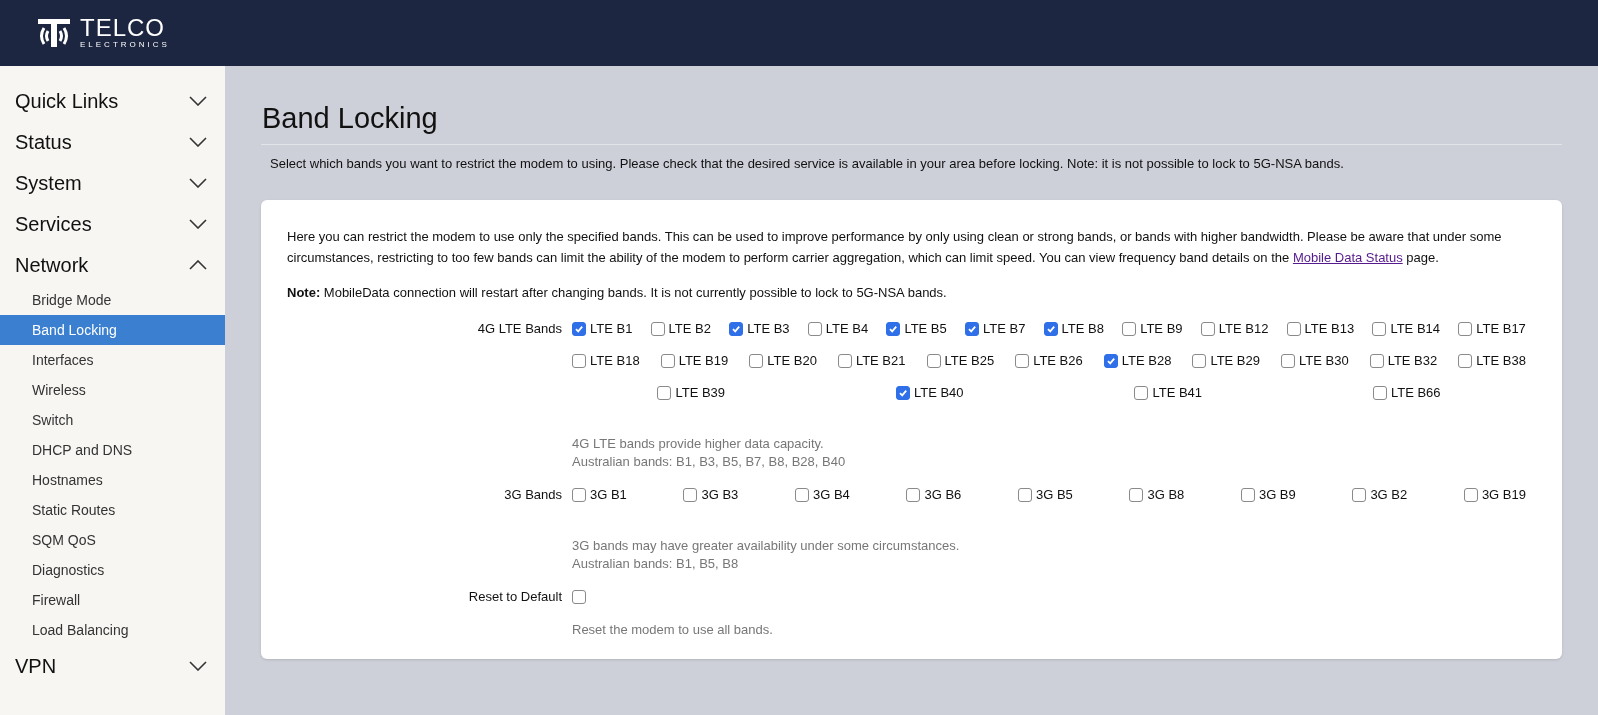  Describe the element at coordinates (1243, 329) in the screenshot. I see `band-label: LTE B12` at that location.